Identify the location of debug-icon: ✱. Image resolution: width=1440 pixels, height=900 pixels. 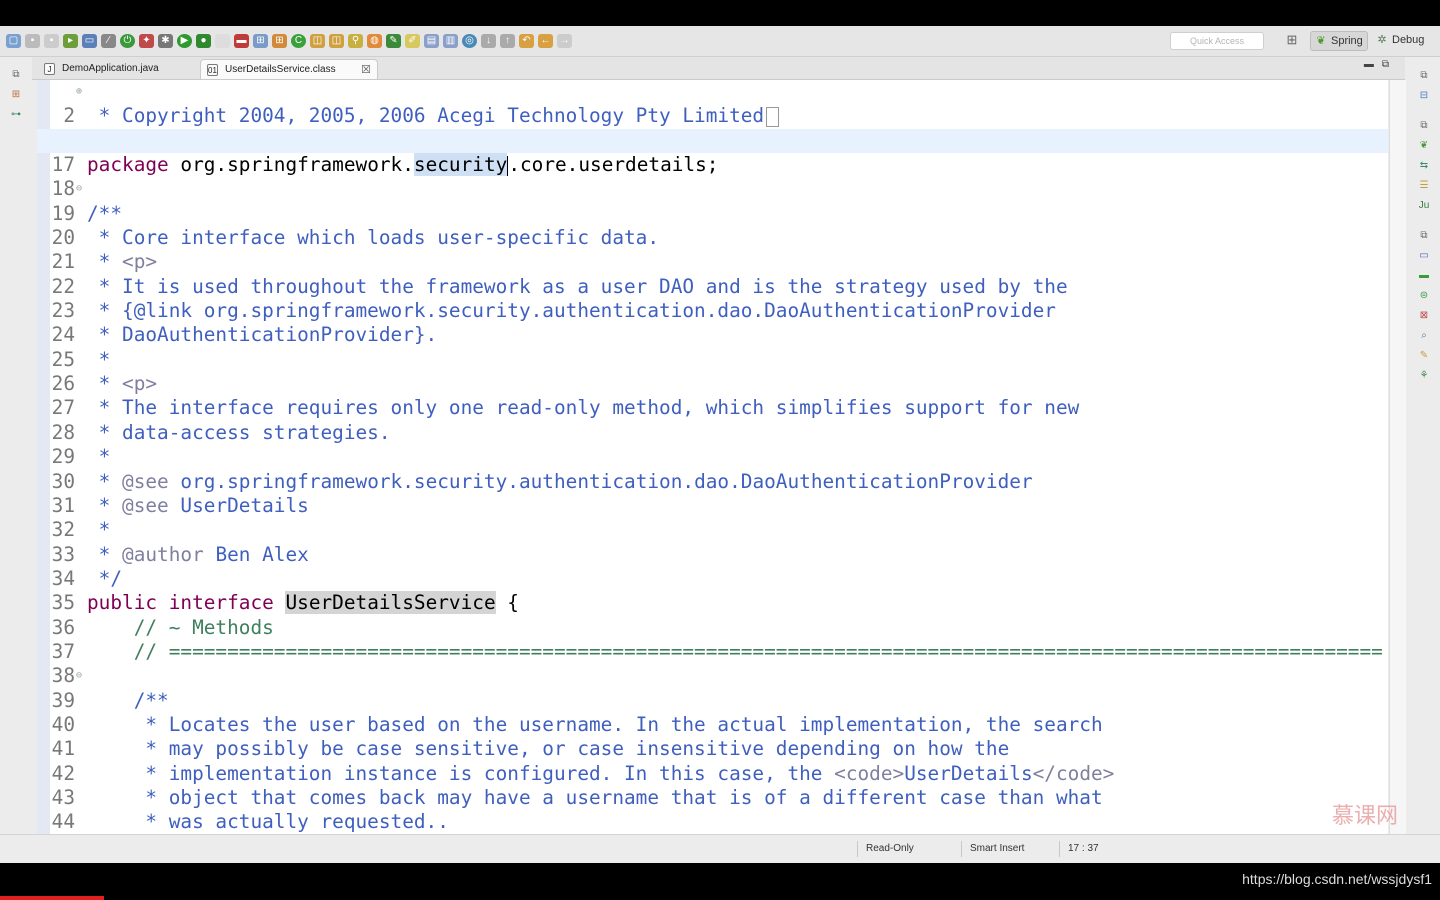
(165, 41).